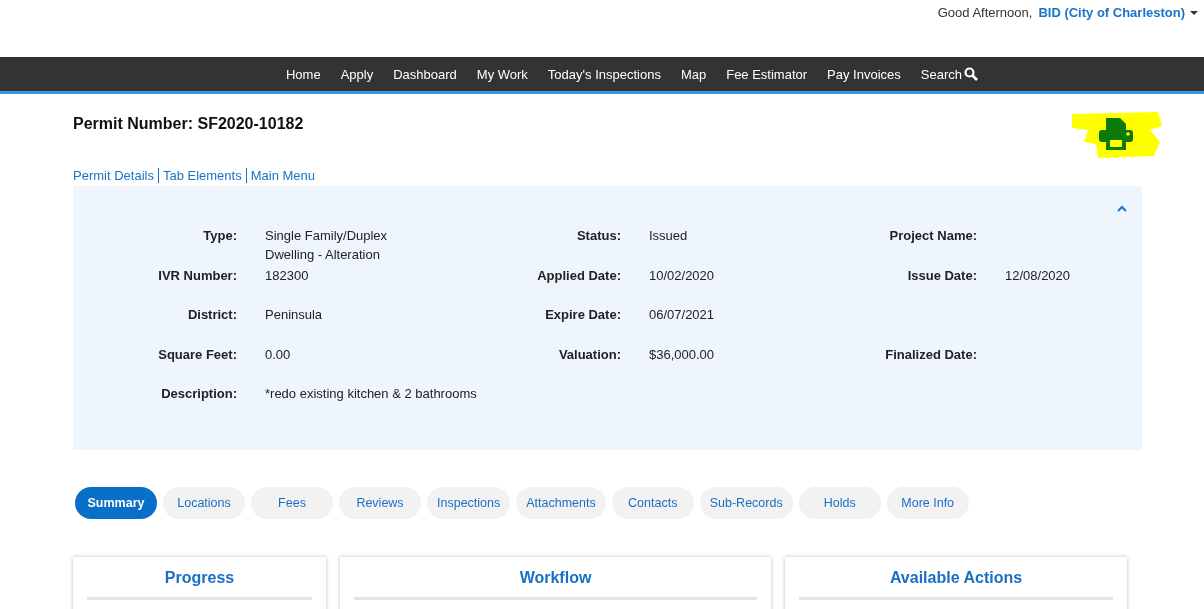 The width and height of the screenshot is (1204, 609). I want to click on field-value: 0.00, so click(278, 354).